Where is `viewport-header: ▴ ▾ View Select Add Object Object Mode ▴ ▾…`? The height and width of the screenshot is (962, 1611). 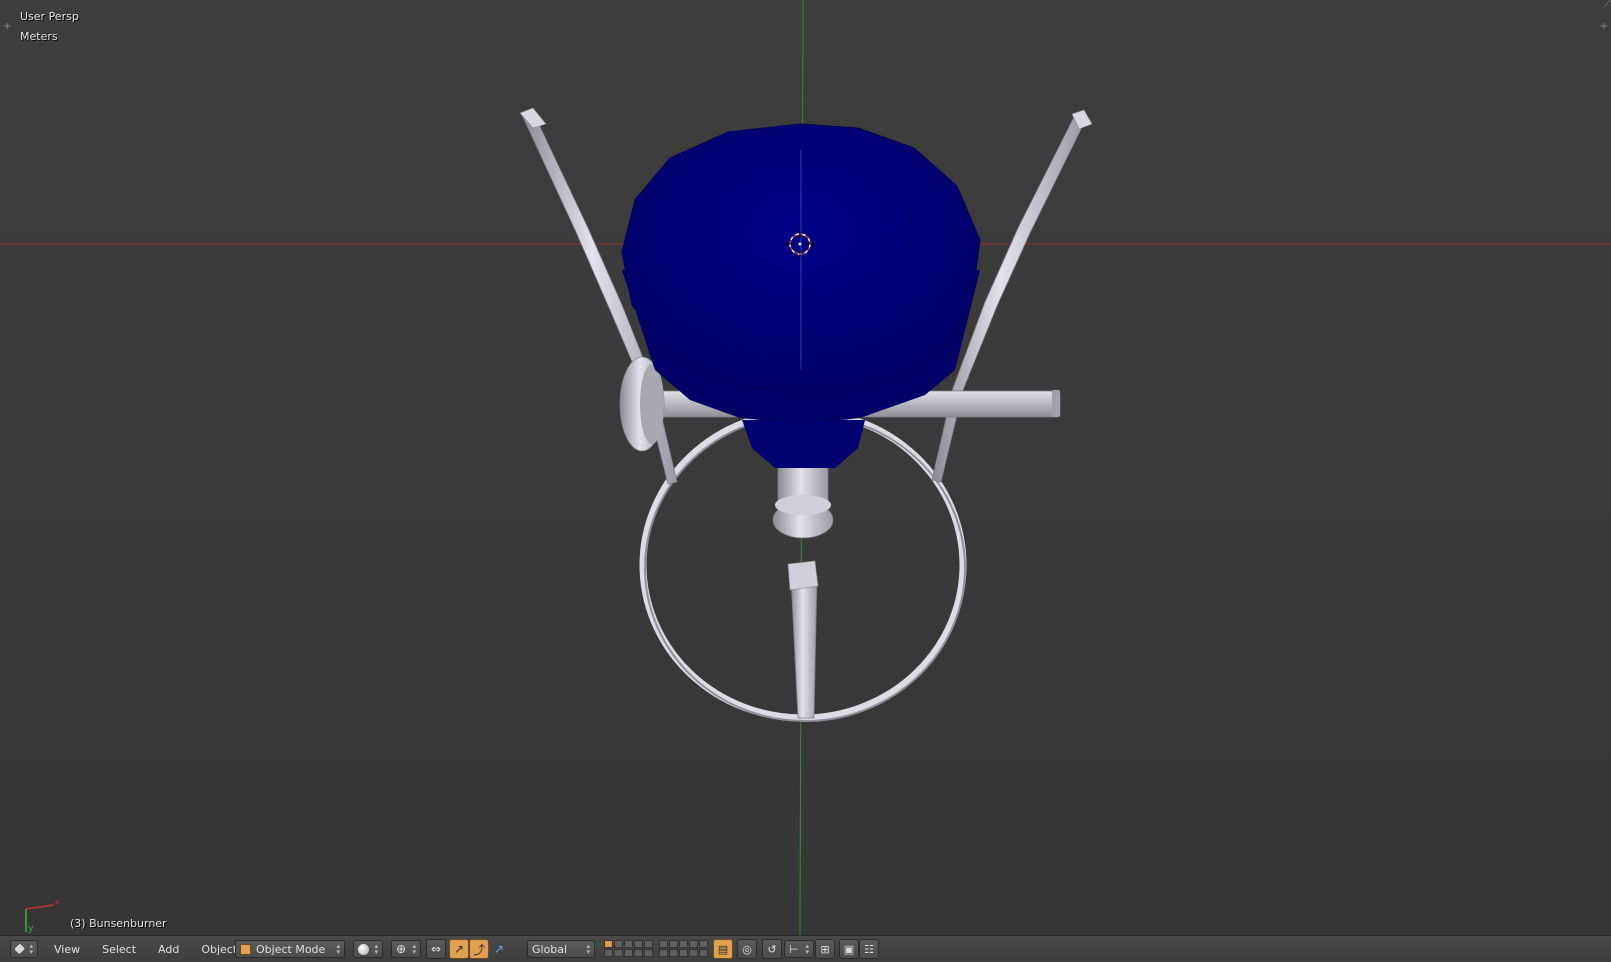
viewport-header: ▴ ▾ View Select Add Object Object Mode ▴ ▾… is located at coordinates (805, 948).